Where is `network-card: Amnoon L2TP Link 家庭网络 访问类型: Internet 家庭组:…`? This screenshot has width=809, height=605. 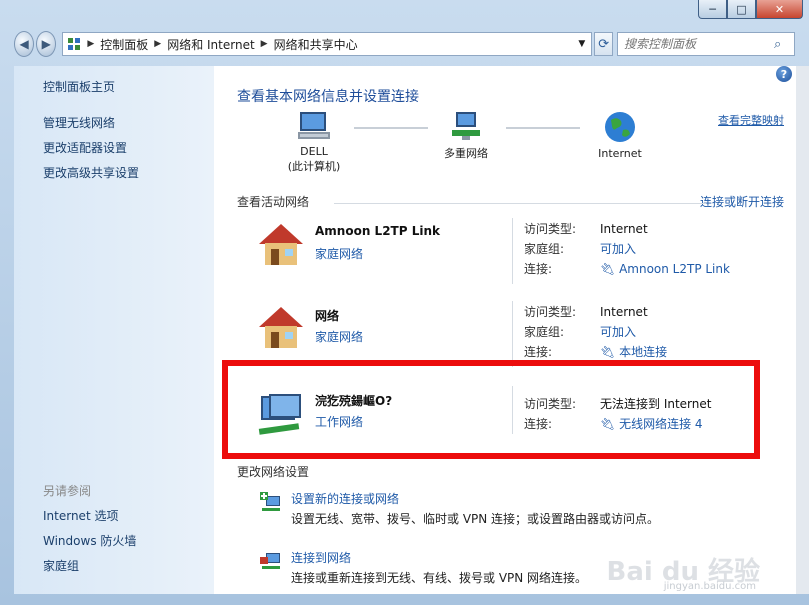
network-card: Amnoon L2TP Link 家庭网络 访问类型: Internet 家庭组:… is located at coordinates (510, 253).